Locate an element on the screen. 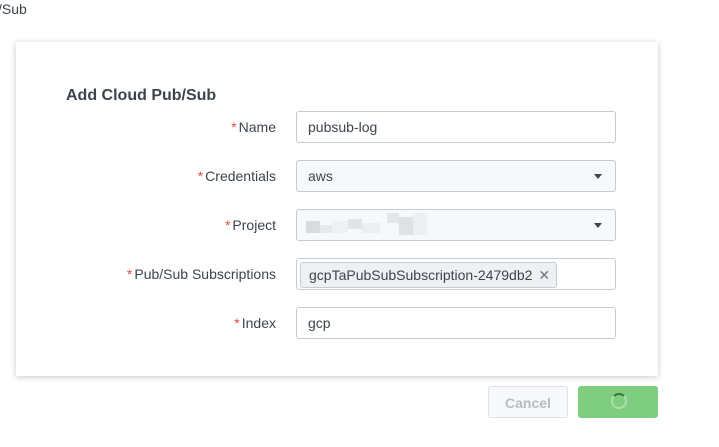  subscriptions-multiselect: gcpTaPubSubSubscription-2479db2 ✕ is located at coordinates (456, 274).